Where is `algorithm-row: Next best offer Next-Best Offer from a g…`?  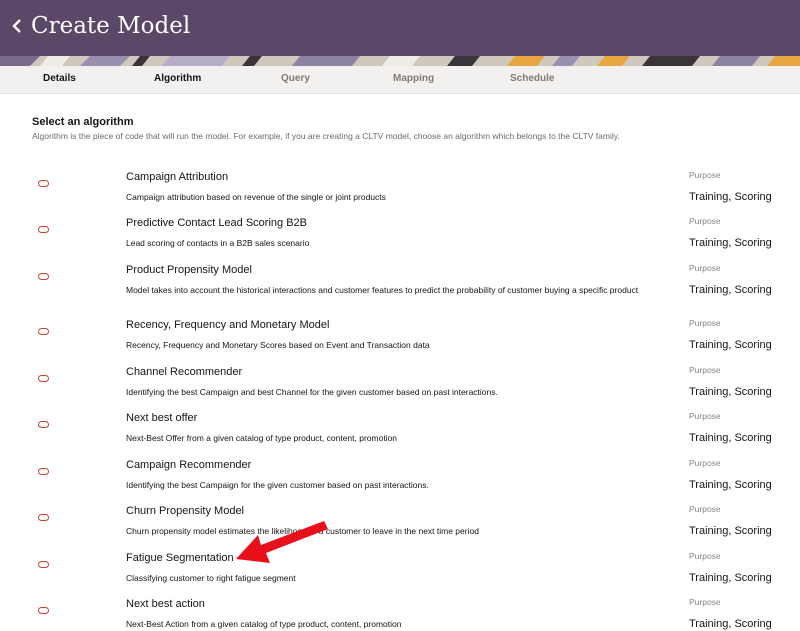 algorithm-row: Next best offer Next-Best Offer from a g… is located at coordinates (400, 430).